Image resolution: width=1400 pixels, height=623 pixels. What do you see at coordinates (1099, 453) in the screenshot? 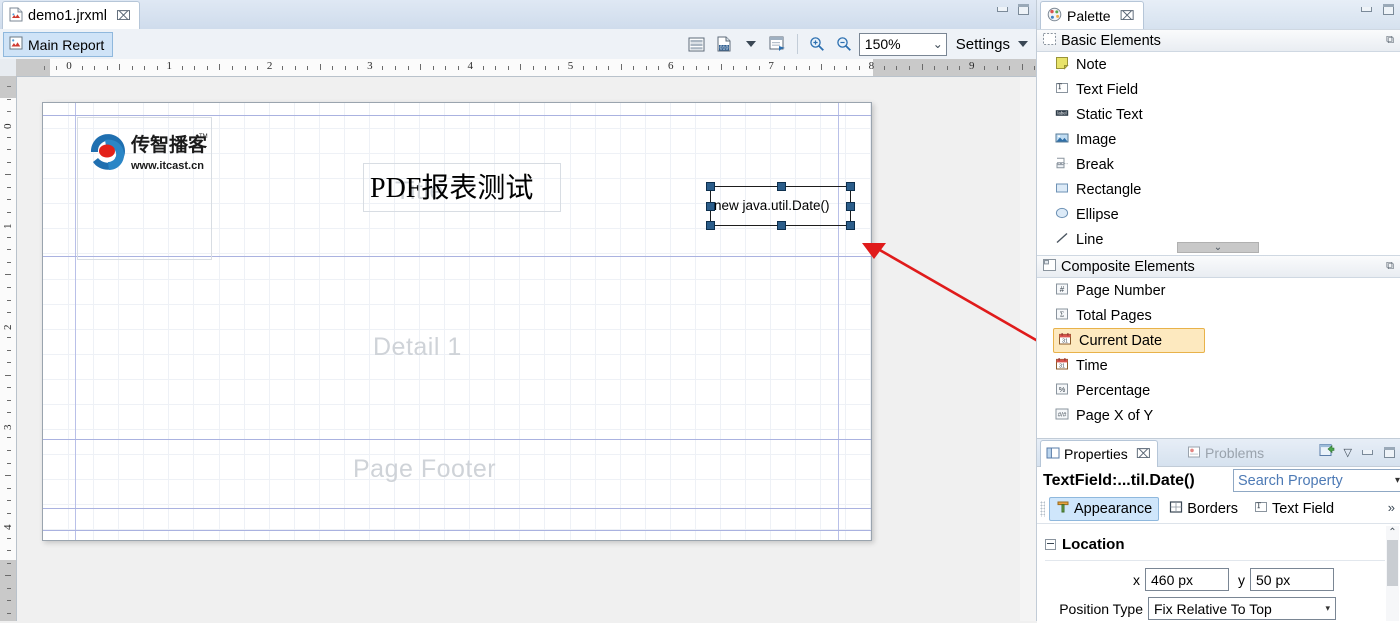
I see `tab-properties: Properties ⌧` at bounding box center [1099, 453].